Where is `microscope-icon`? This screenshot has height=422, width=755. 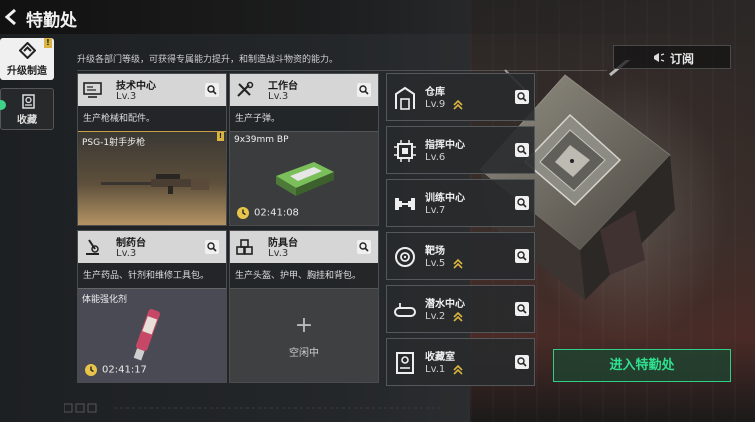
microscope-icon is located at coordinates (92, 247).